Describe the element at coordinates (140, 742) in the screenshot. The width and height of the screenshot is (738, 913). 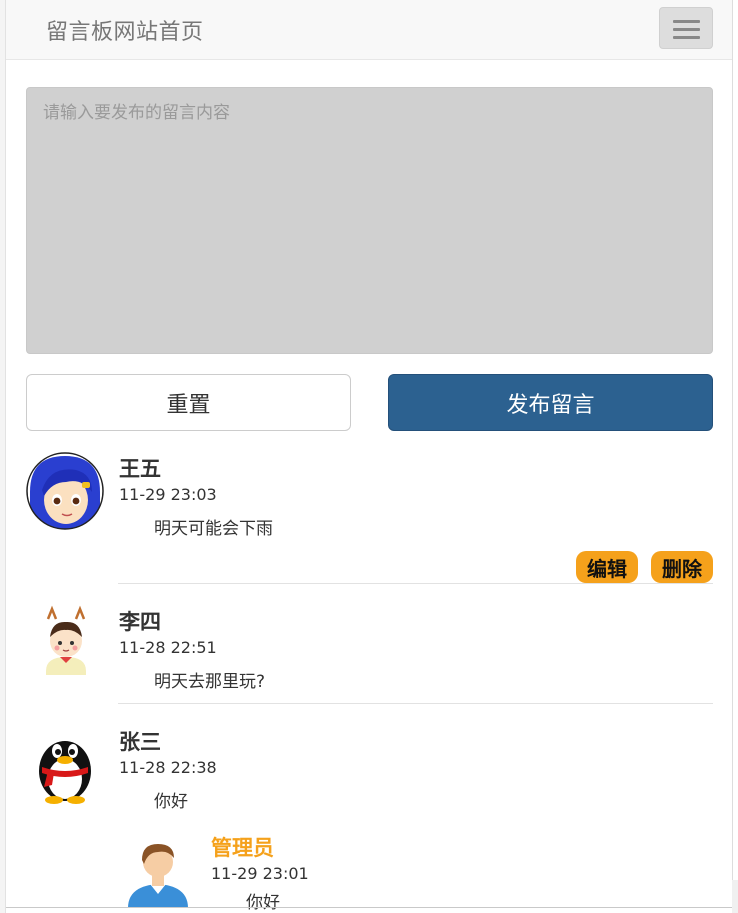
I see `comment-author: 张三` at that location.